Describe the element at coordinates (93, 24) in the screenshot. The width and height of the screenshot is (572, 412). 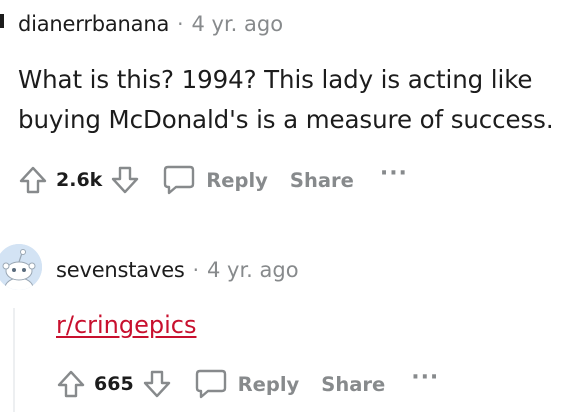
I see `comment-author: dianerrbanana` at that location.